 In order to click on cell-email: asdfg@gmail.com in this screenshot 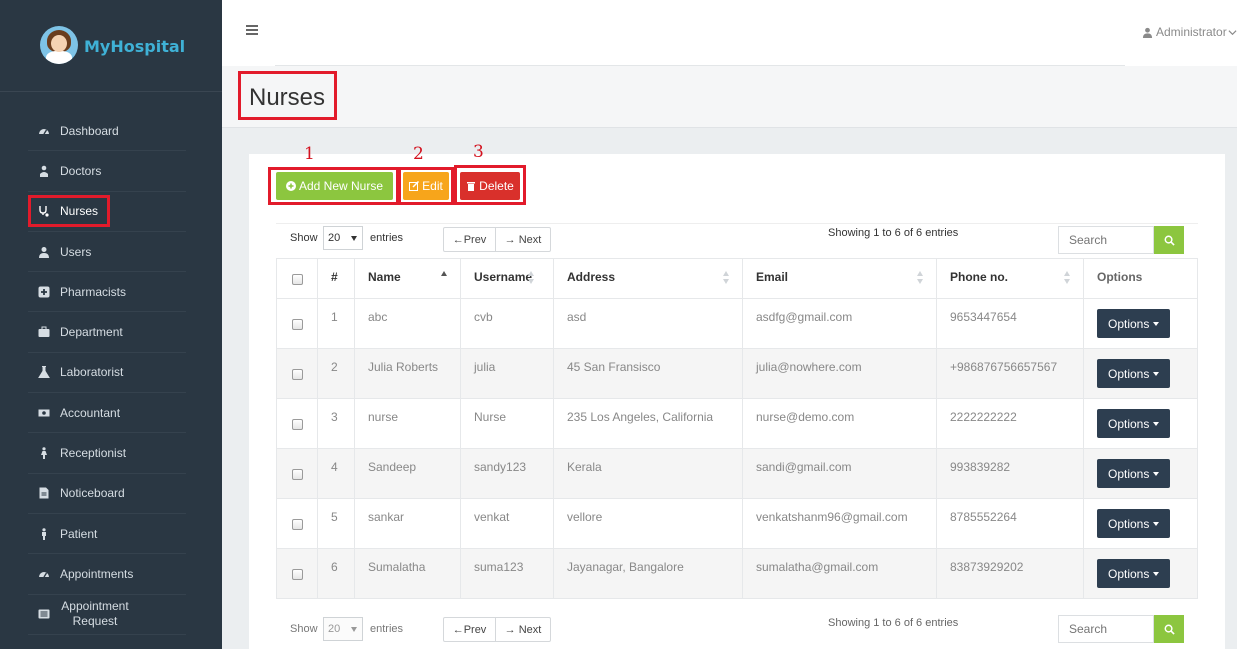, I will do `click(839, 323)`.